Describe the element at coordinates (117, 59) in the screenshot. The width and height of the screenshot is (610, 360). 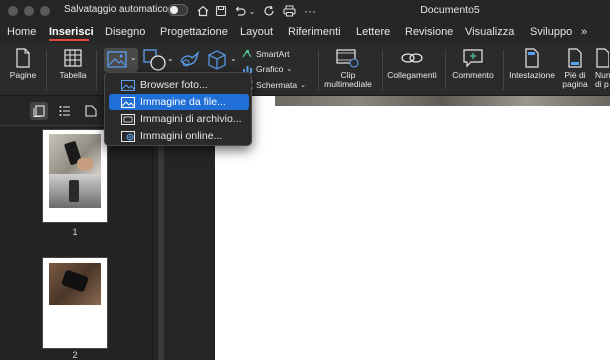
I see `picture-icon` at that location.